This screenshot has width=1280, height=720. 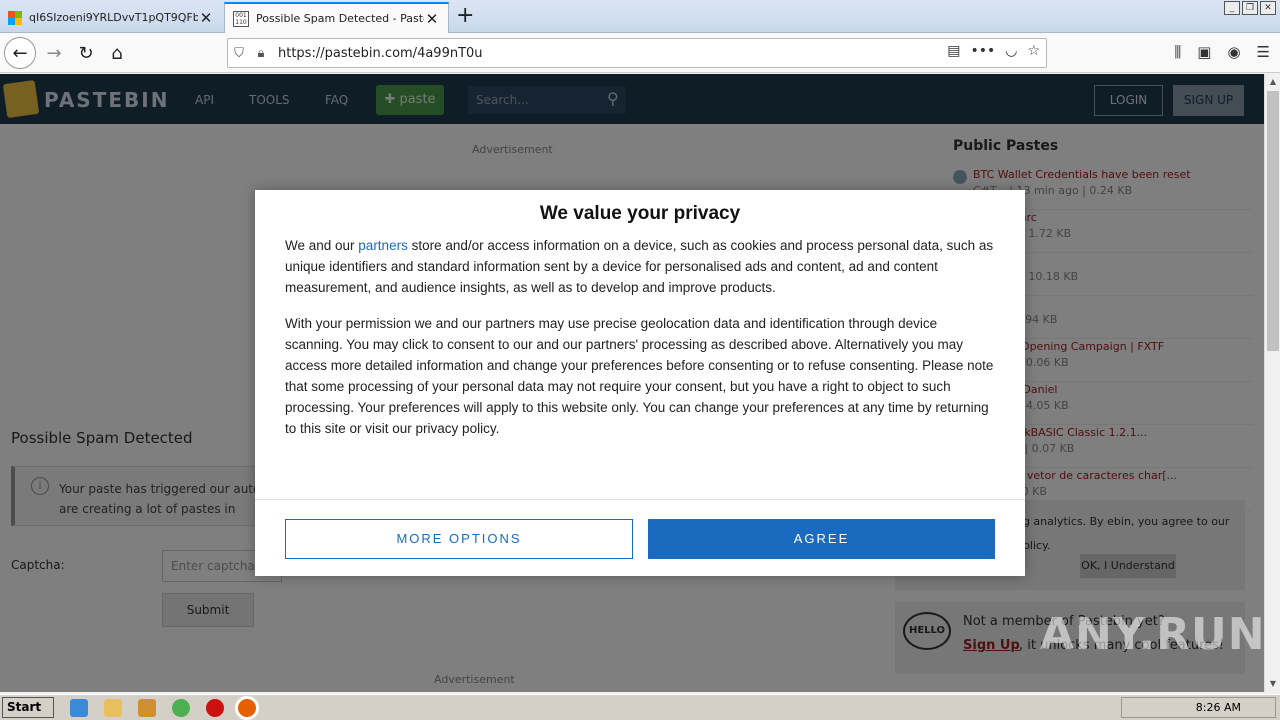 I want to click on shield-icon: ⛉, so click(x=239, y=53).